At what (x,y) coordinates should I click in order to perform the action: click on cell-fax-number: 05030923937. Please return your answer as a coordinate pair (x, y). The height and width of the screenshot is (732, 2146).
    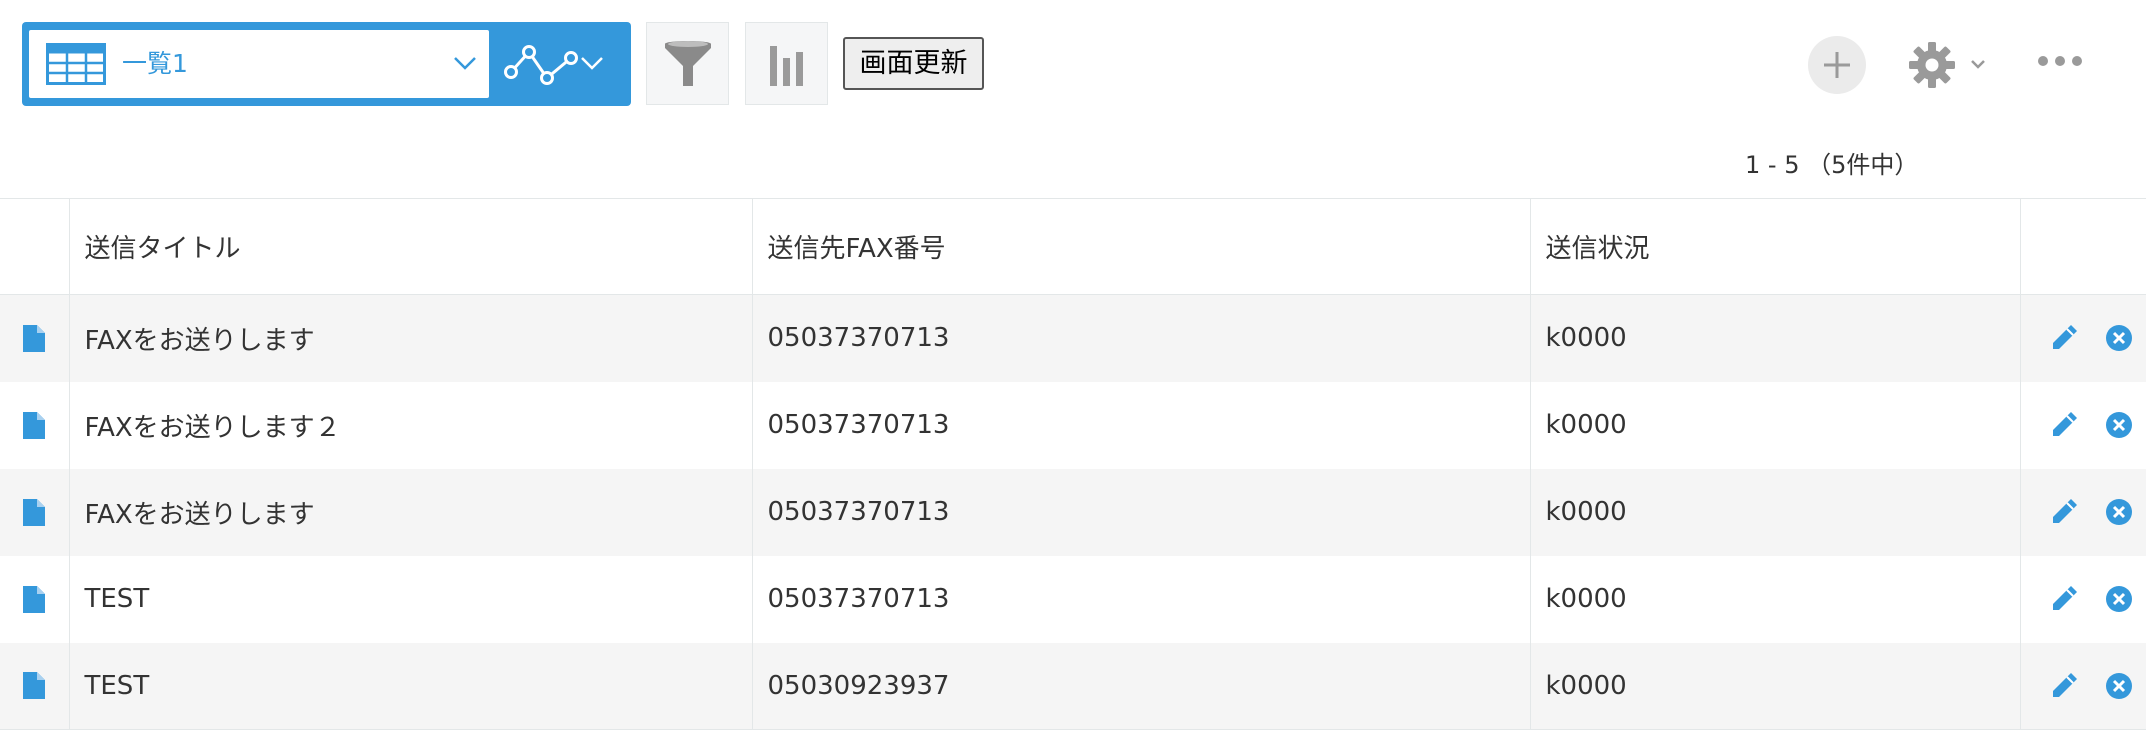
    Looking at the image, I should click on (1141, 686).